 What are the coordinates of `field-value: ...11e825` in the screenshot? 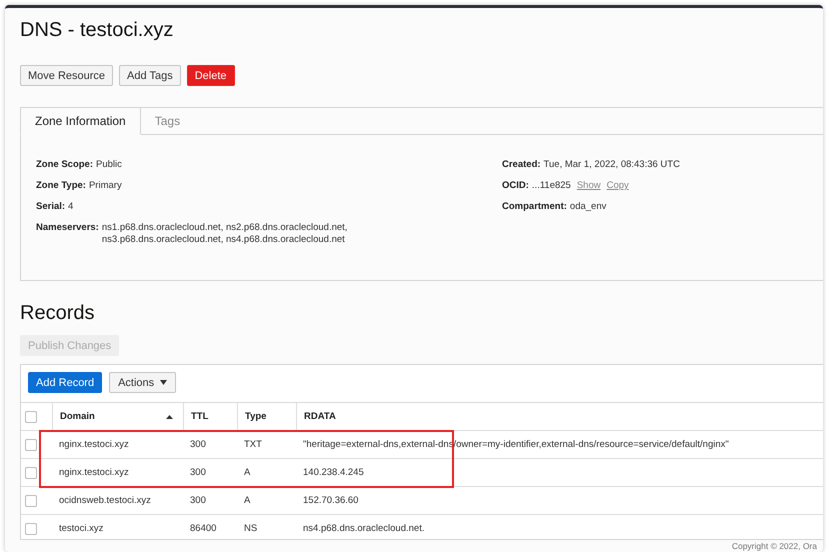 It's located at (551, 186).